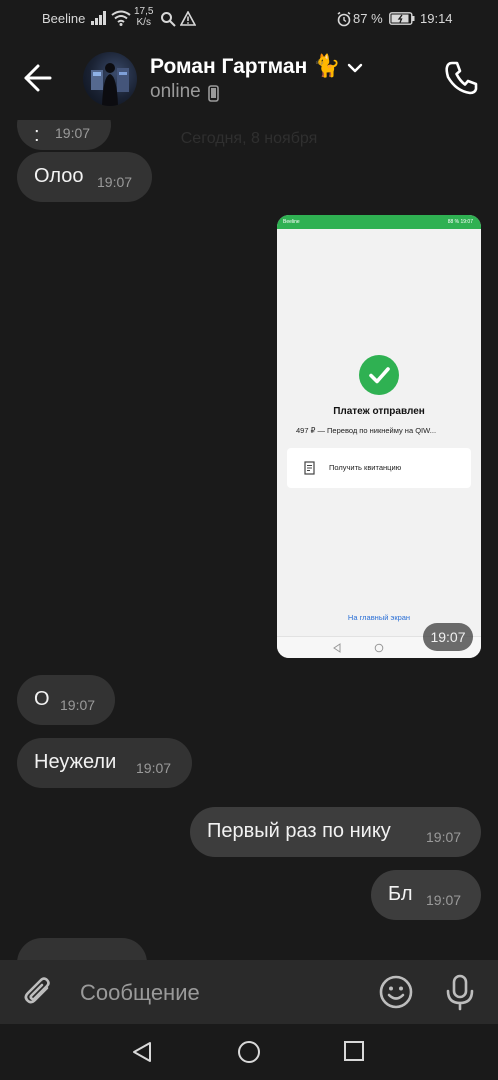  I want to click on message-bubble-outgoing: Первый раз по нику 19:07, so click(335, 832).